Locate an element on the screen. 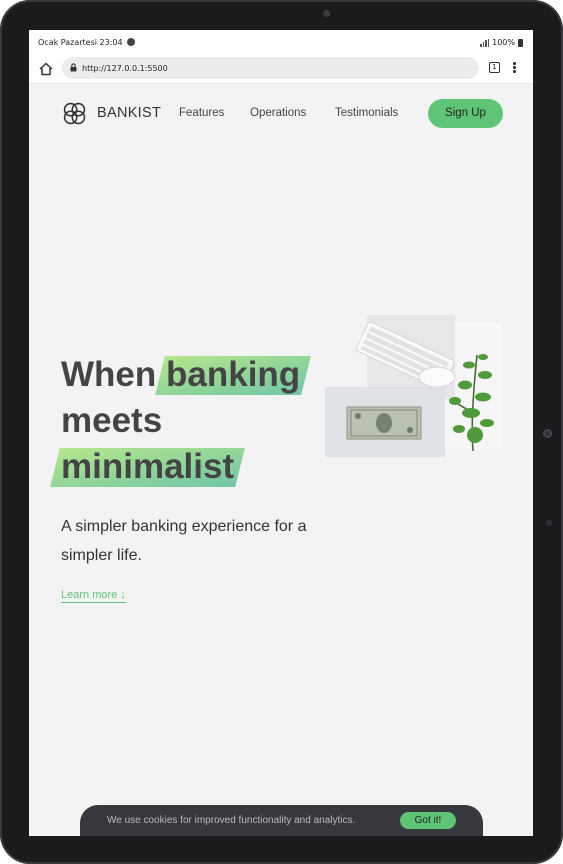 The width and height of the screenshot is (563, 864). address-bar: http://127.0.0.1:5500 is located at coordinates (270, 68).